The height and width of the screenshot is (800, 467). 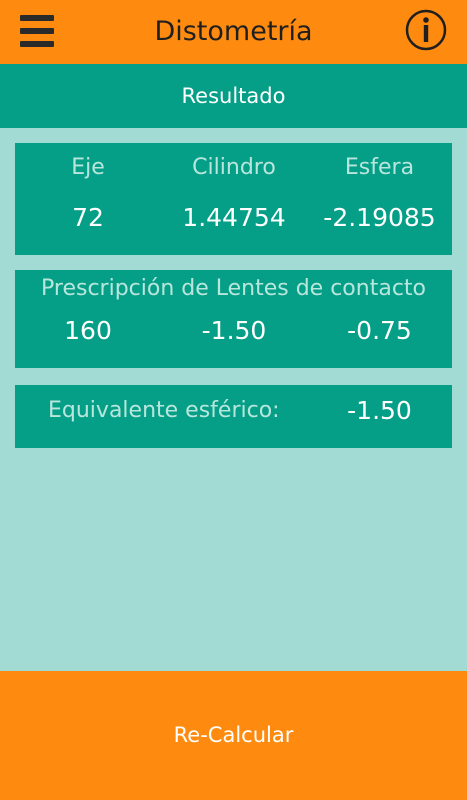 I want to click on app-title: Distometría, so click(x=233, y=31).